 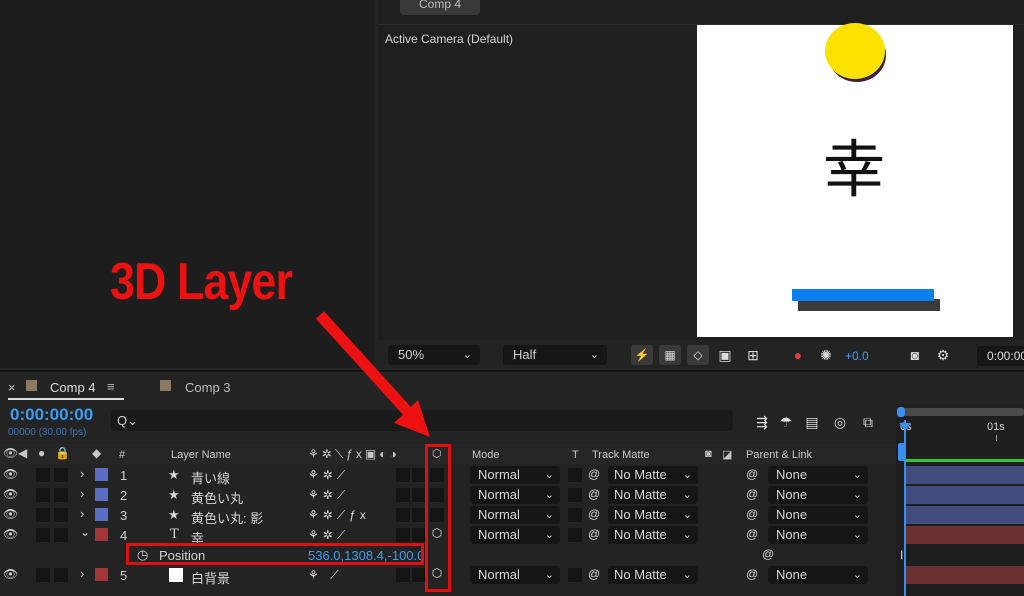 What do you see at coordinates (275, 554) in the screenshot?
I see `annotation-position-box` at bounding box center [275, 554].